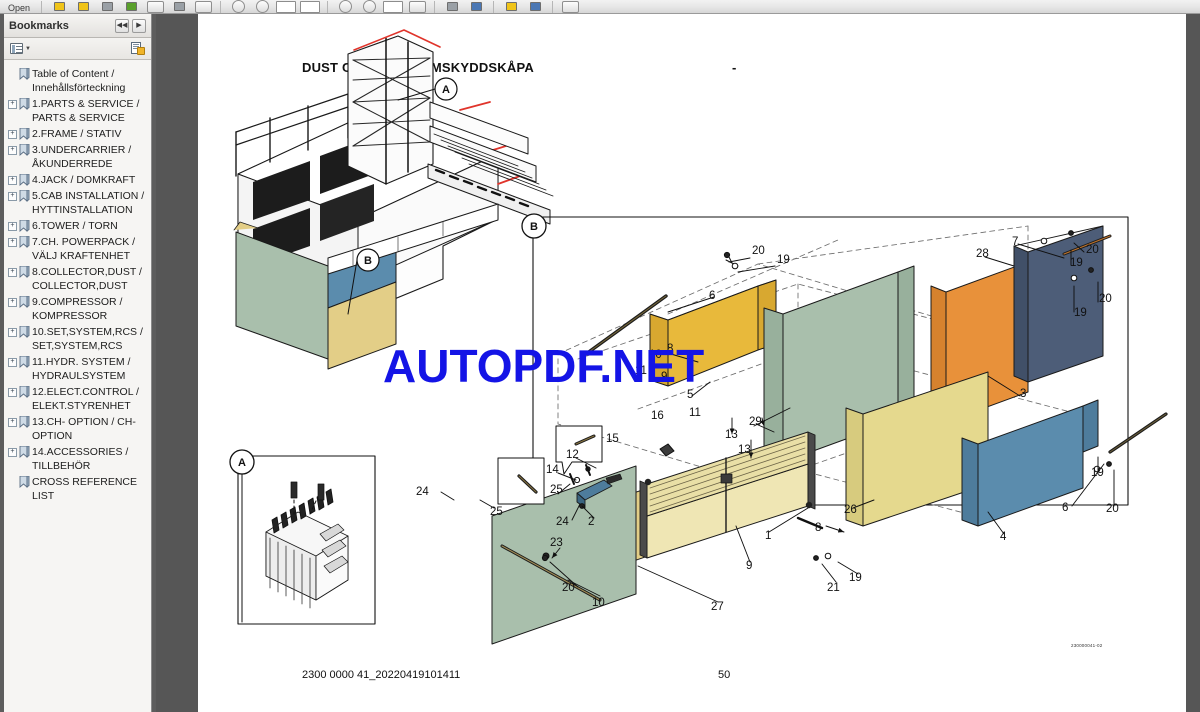  I want to click on comment-icon, so click(511, 6).